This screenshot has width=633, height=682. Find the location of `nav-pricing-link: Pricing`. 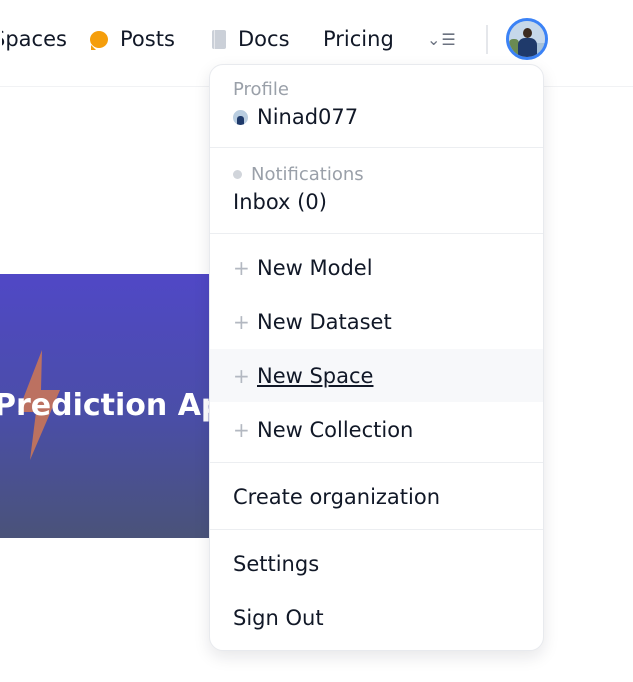

nav-pricing-link: Pricing is located at coordinates (358, 39).